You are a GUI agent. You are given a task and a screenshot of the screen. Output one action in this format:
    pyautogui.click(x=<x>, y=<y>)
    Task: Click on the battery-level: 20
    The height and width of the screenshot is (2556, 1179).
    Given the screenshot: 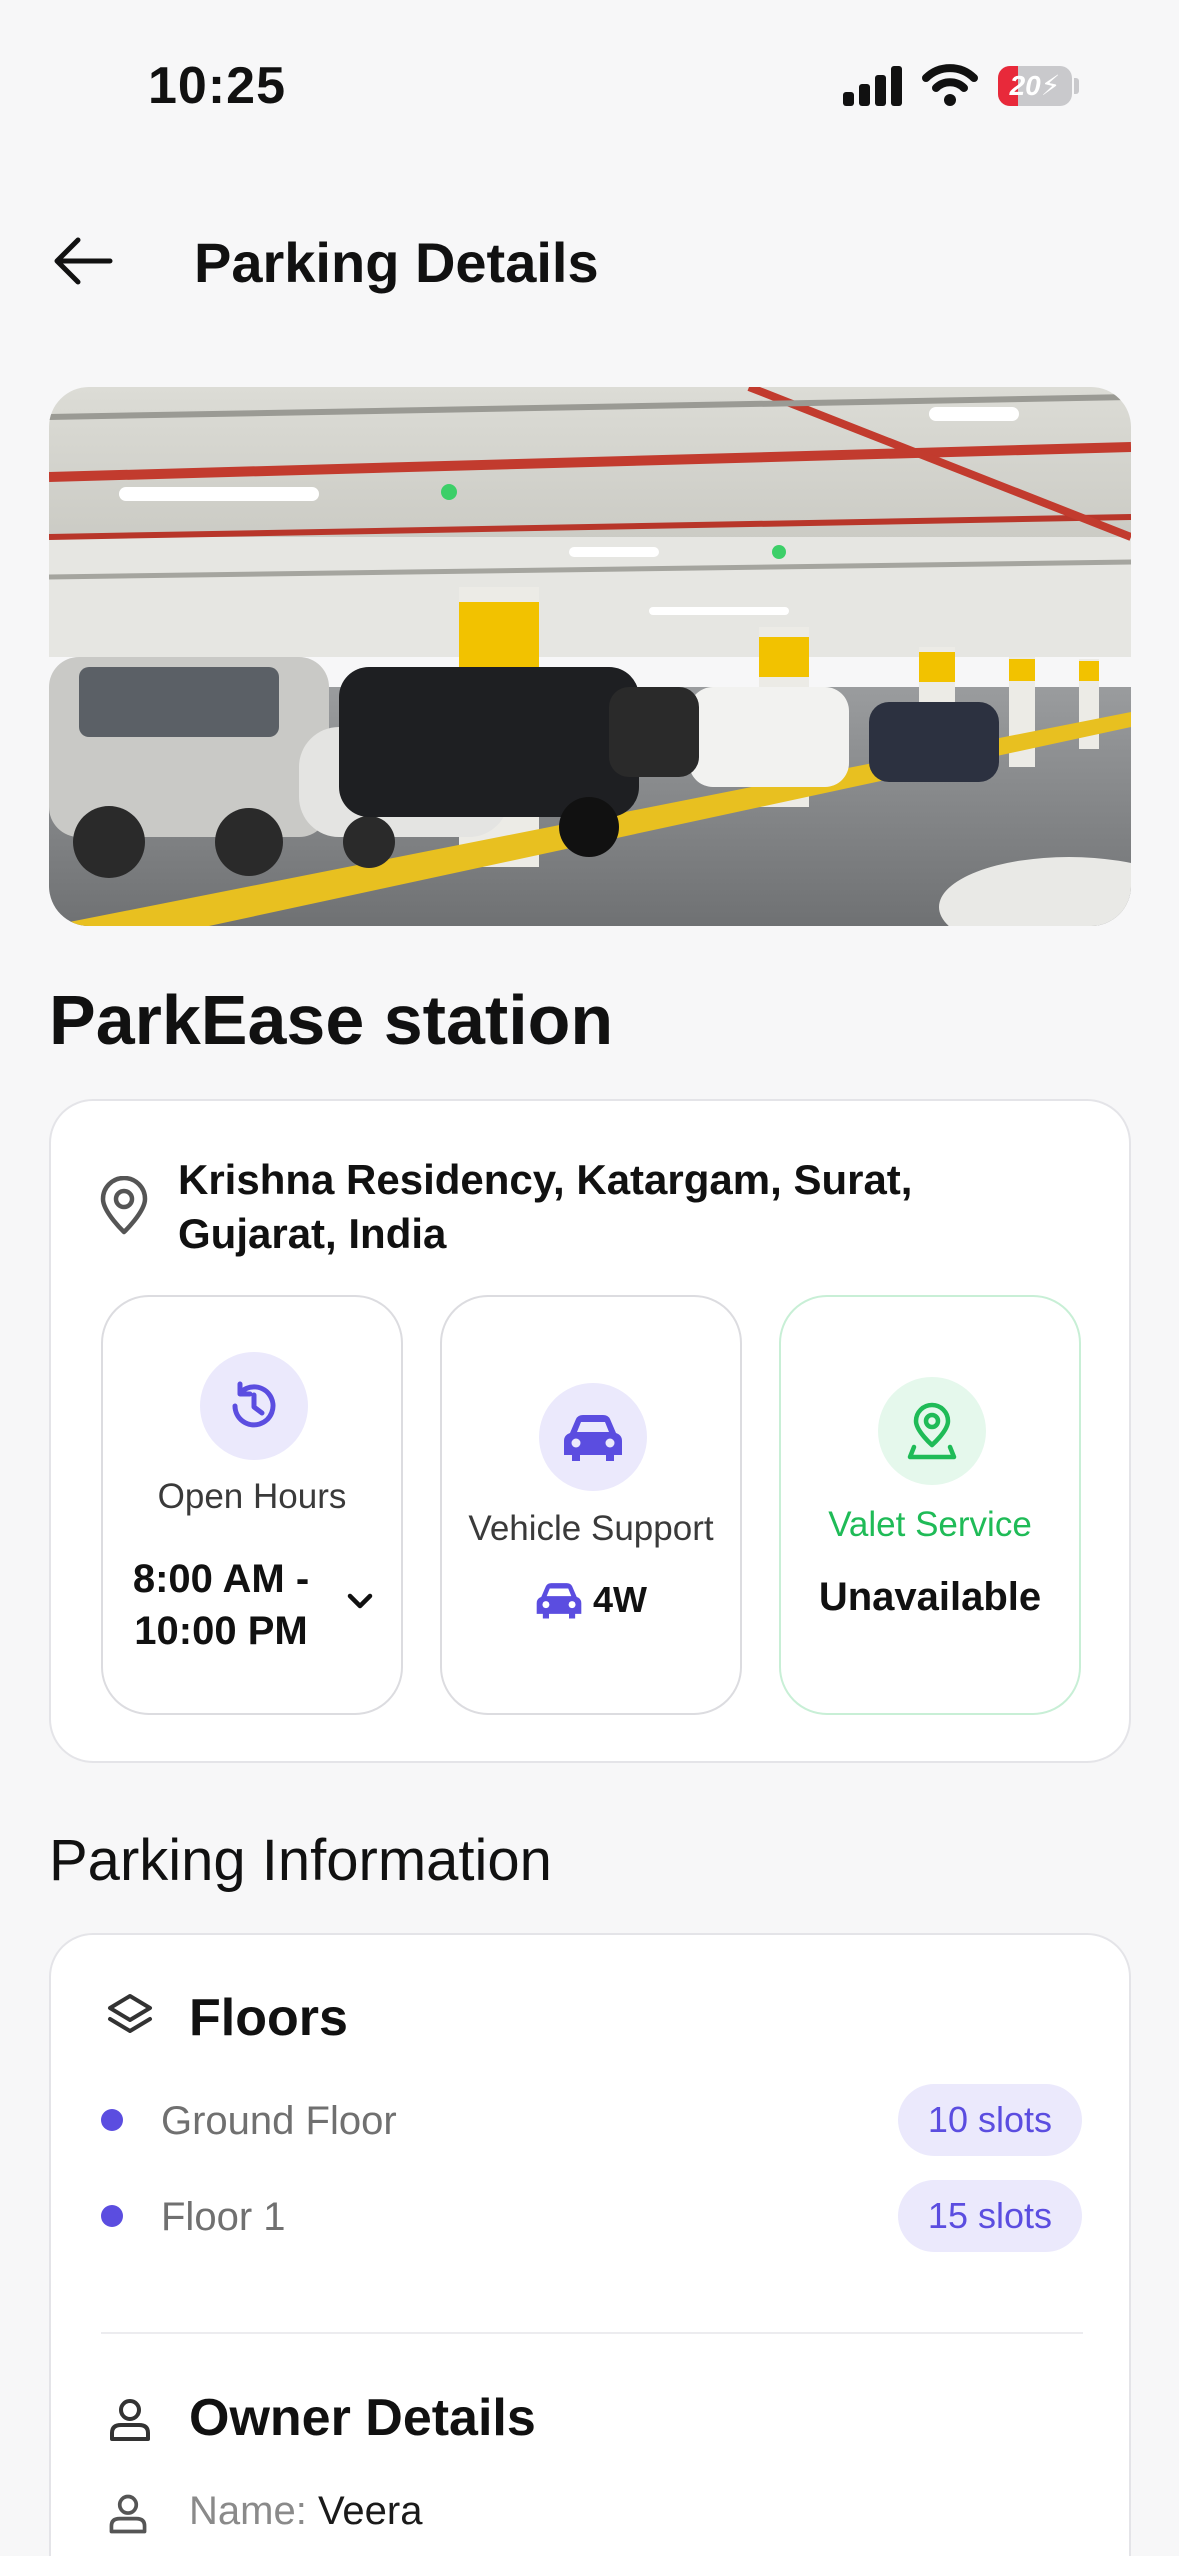 What is the action you would take?
    pyautogui.click(x=1025, y=85)
    